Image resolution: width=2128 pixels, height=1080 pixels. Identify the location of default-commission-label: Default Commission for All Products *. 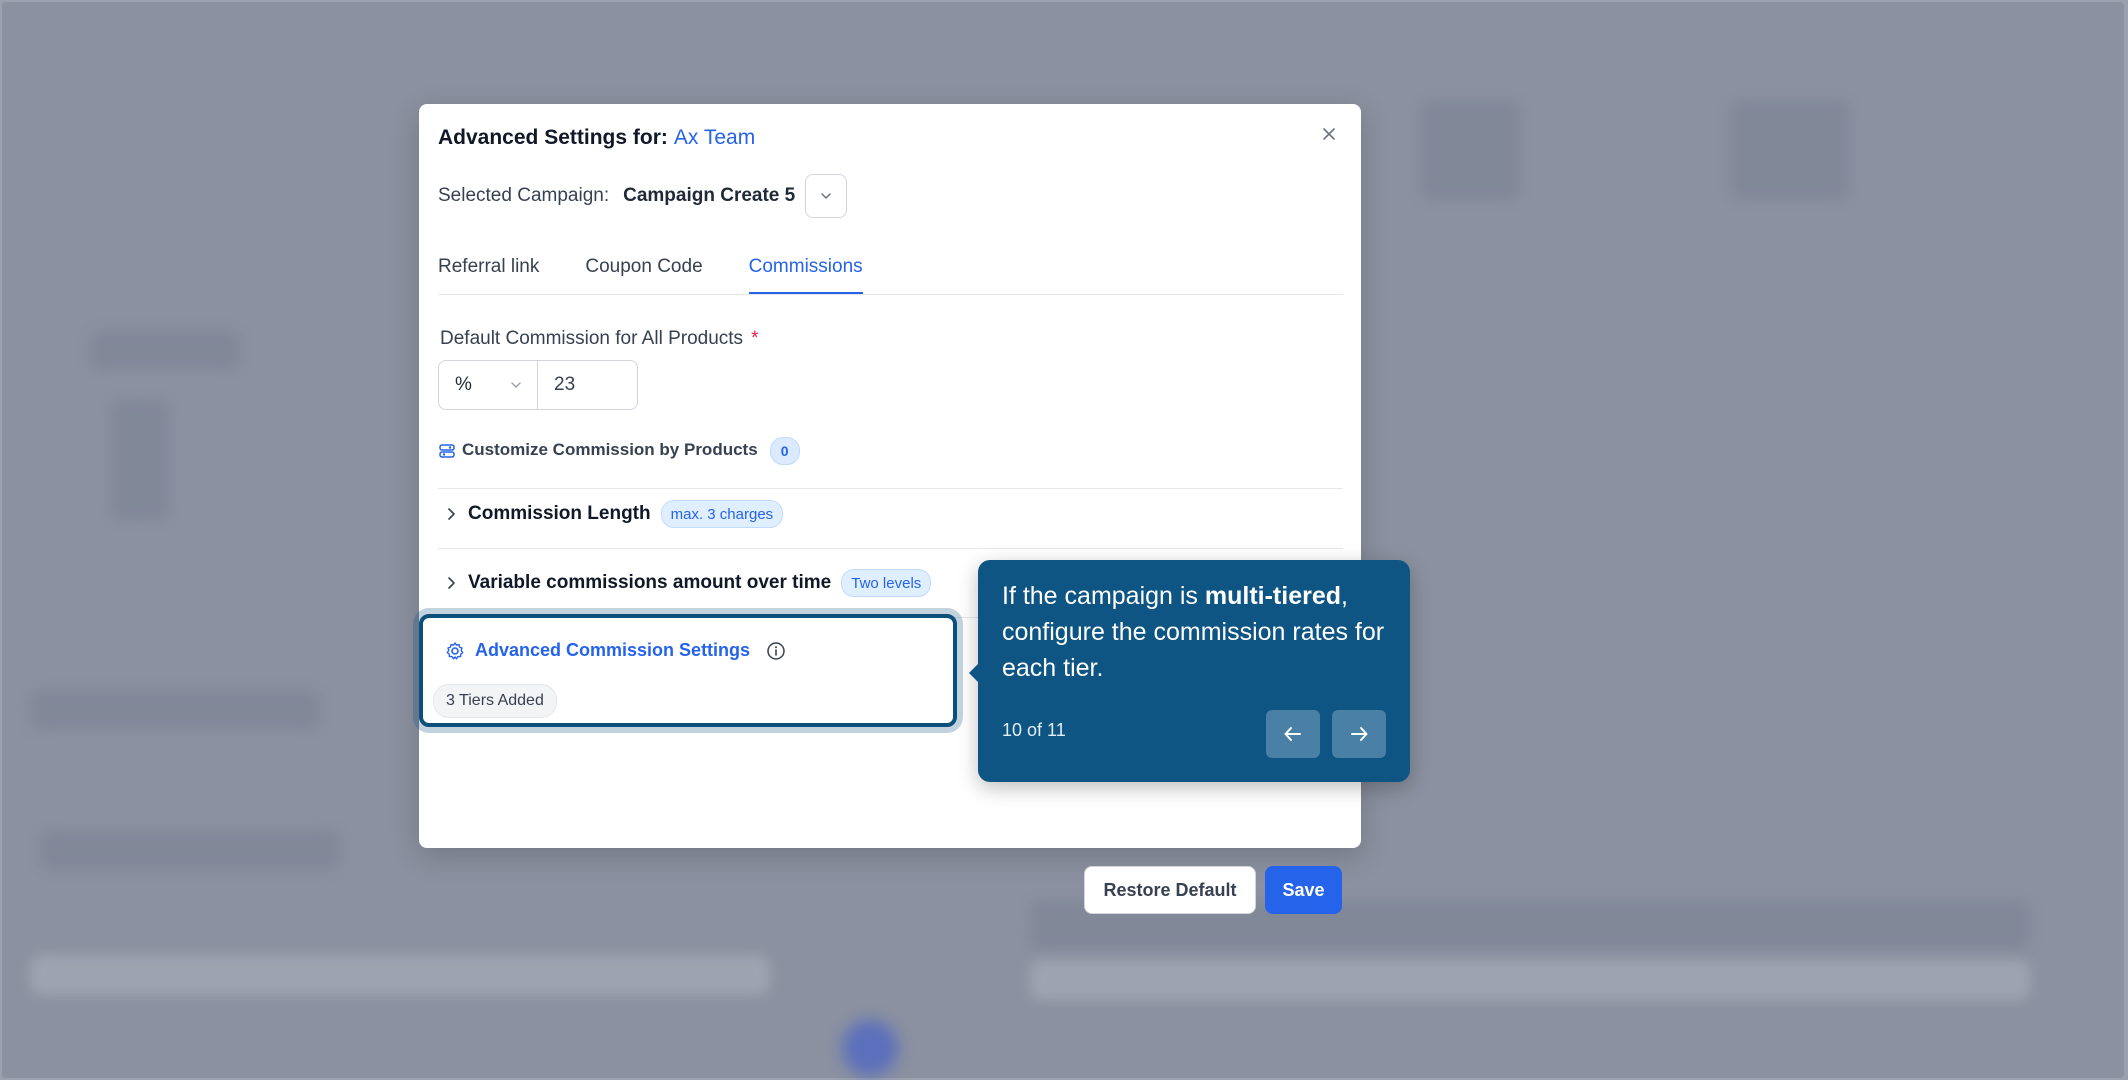
(599, 339).